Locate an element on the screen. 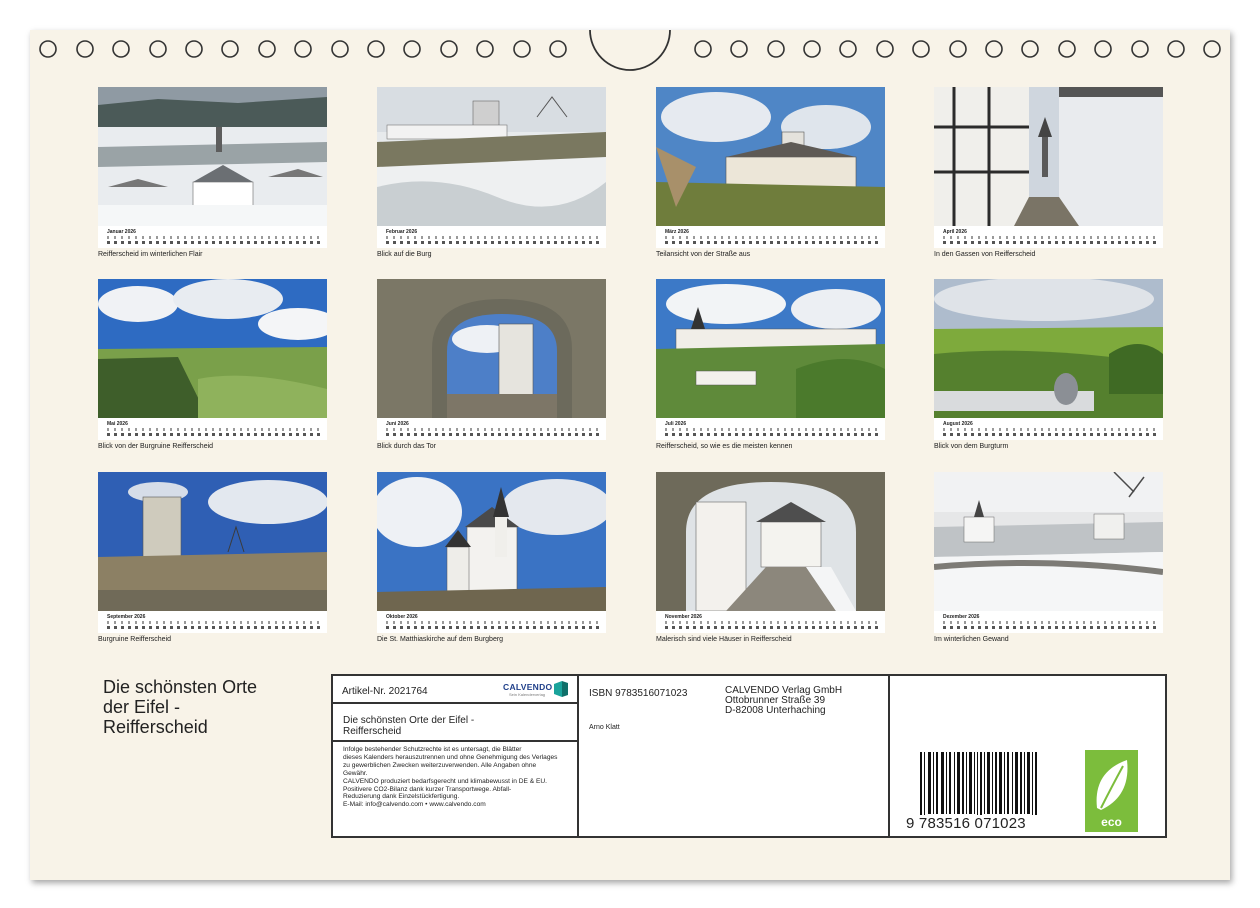  month-name: Oktober 2026 is located at coordinates (402, 617).